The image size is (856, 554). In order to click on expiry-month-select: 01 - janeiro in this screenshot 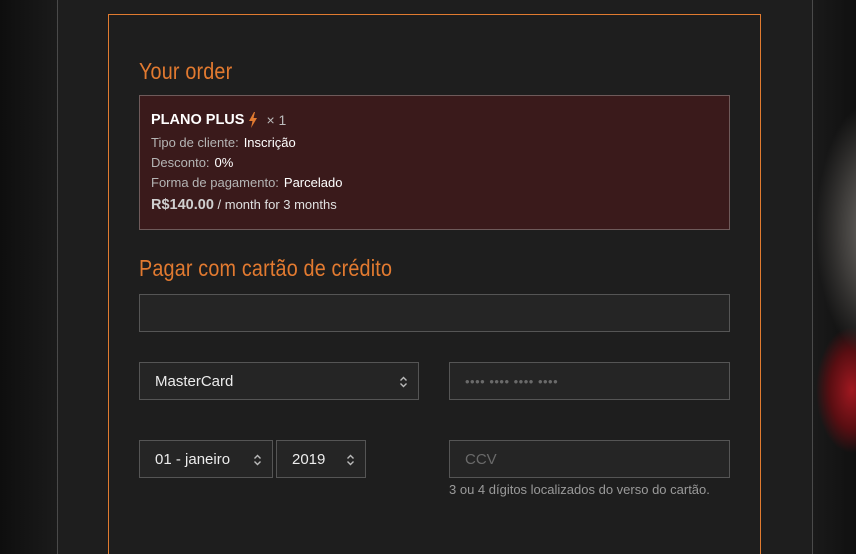, I will do `click(206, 459)`.